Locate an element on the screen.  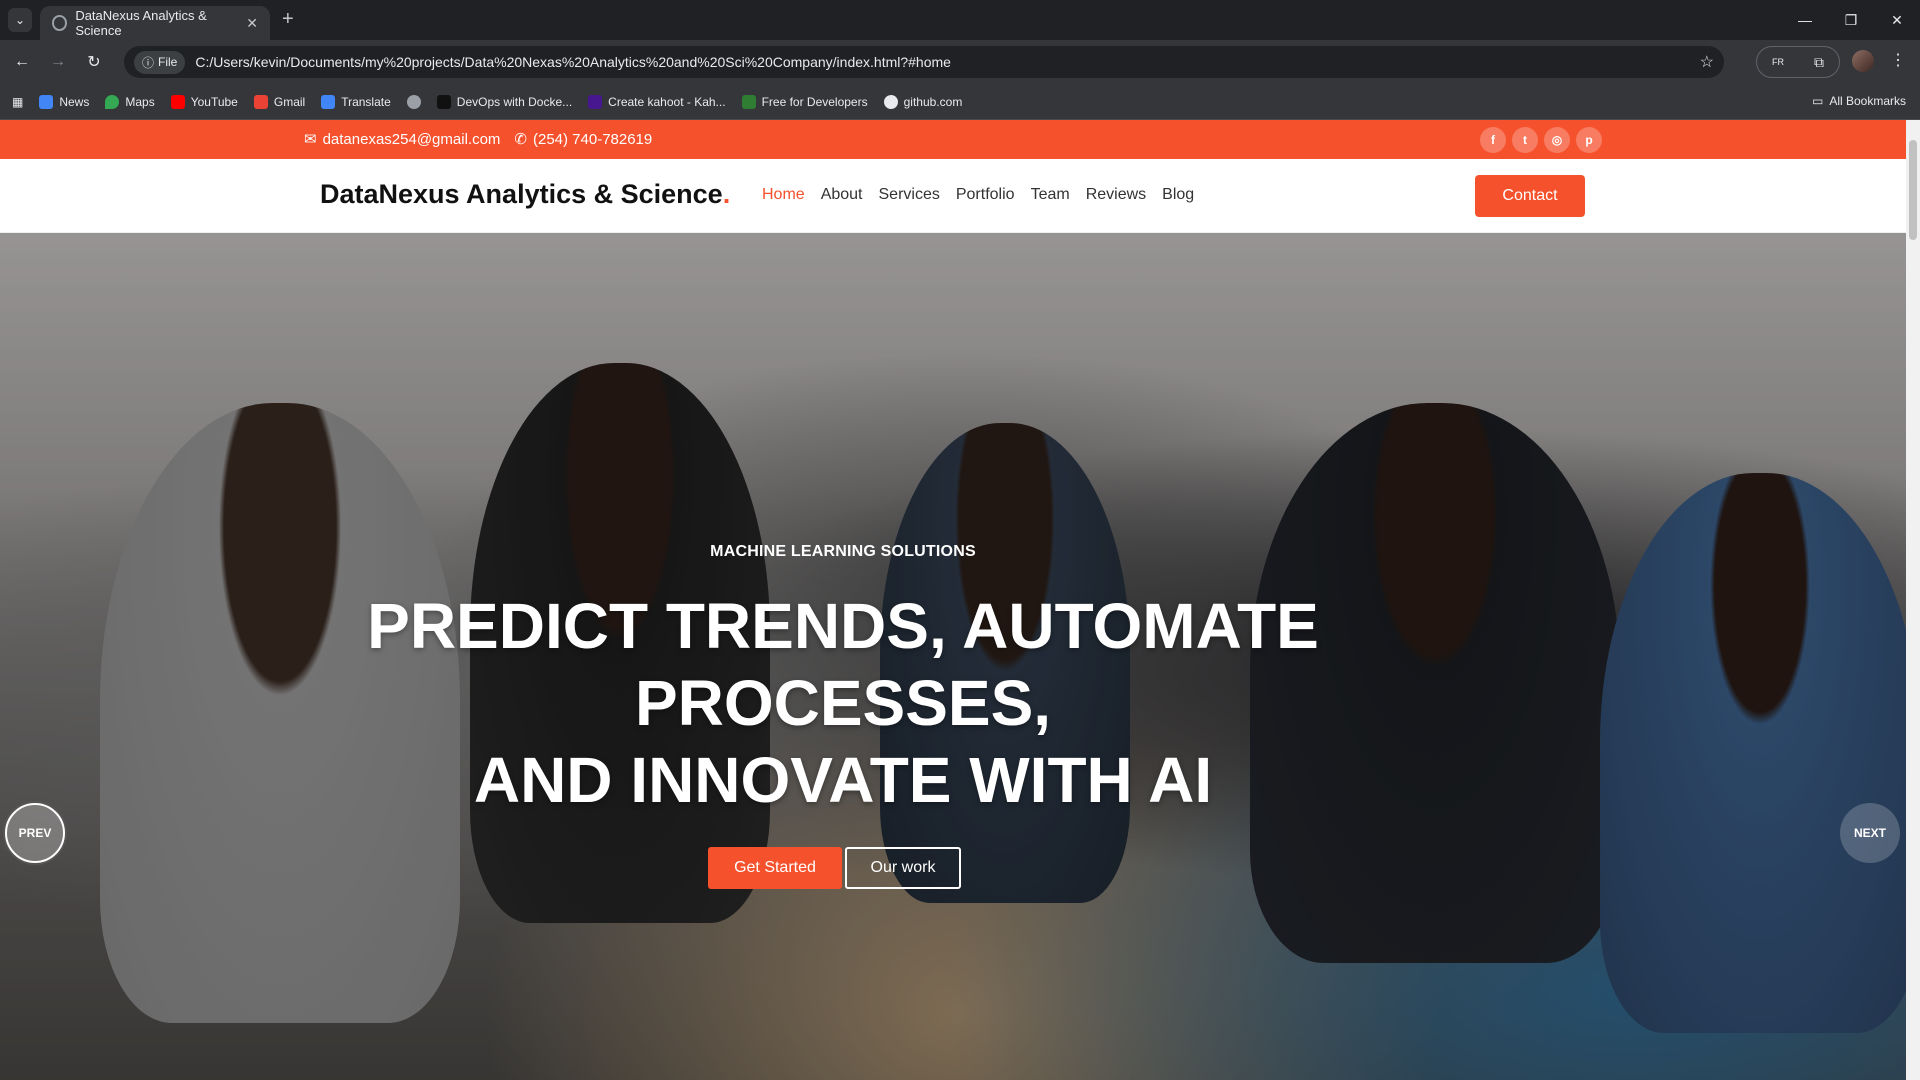
window-controls: — ❐ ✕ is located at coordinates (1851, 20).